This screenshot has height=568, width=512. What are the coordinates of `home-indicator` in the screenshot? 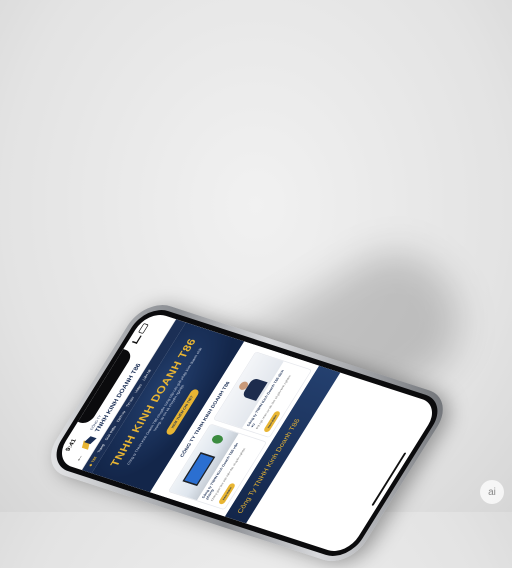 It's located at (389, 479).